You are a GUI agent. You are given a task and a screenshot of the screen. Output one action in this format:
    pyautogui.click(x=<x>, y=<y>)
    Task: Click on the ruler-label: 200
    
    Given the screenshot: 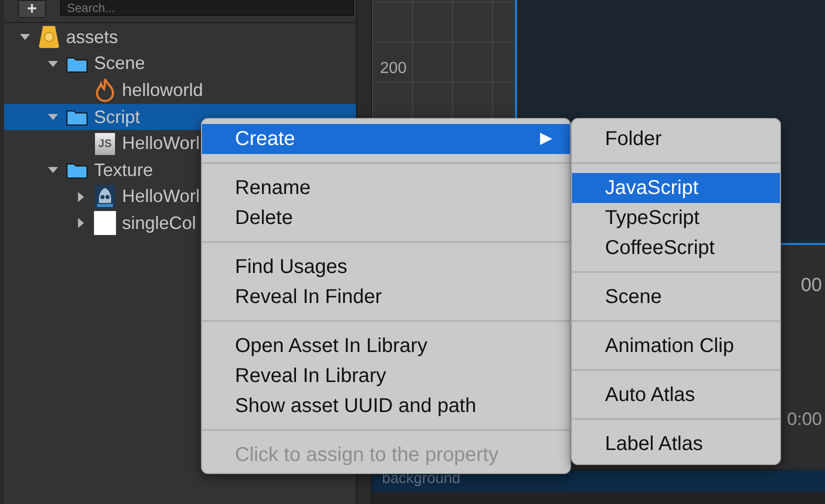 What is the action you would take?
    pyautogui.click(x=393, y=68)
    